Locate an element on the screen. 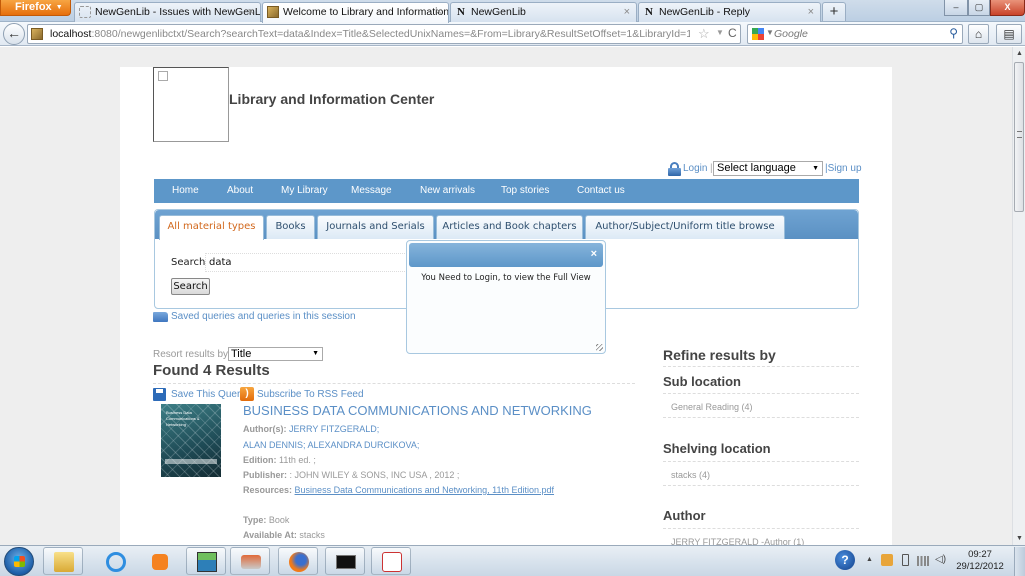 The image size is (1025, 576). system-clock: 09:27 29/12/2012 is located at coordinates (980, 561).